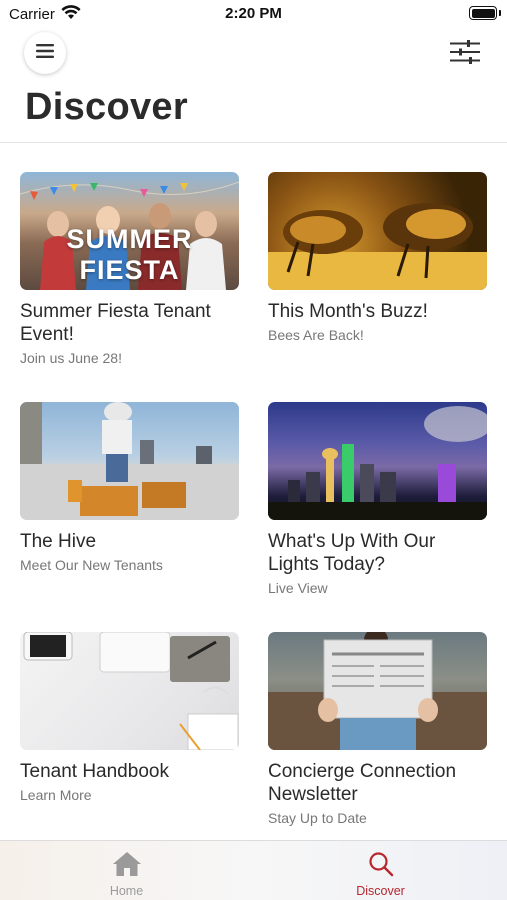 The height and width of the screenshot is (900, 507). Describe the element at coordinates (58, 541) in the screenshot. I see `card-title: The Hive` at that location.